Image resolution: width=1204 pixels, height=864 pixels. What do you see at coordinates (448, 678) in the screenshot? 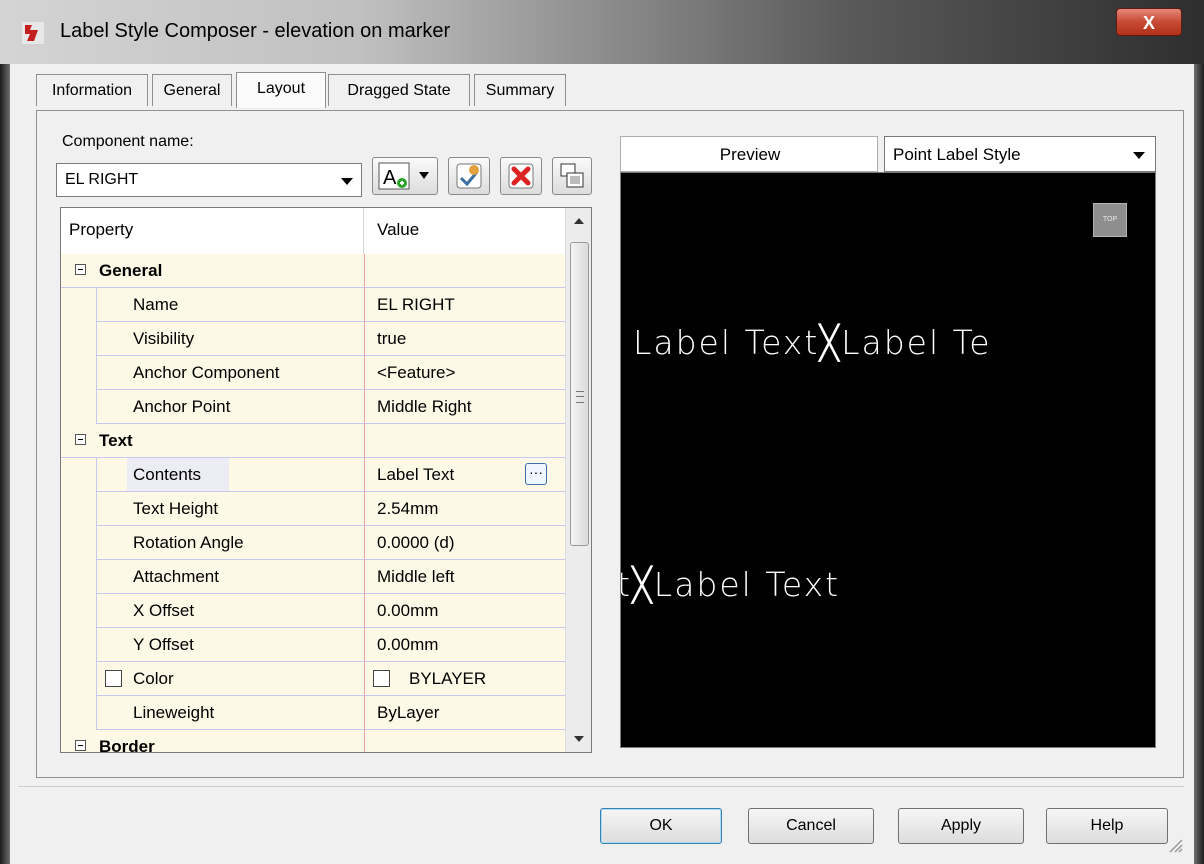
I see `property-value: BYLAYER` at bounding box center [448, 678].